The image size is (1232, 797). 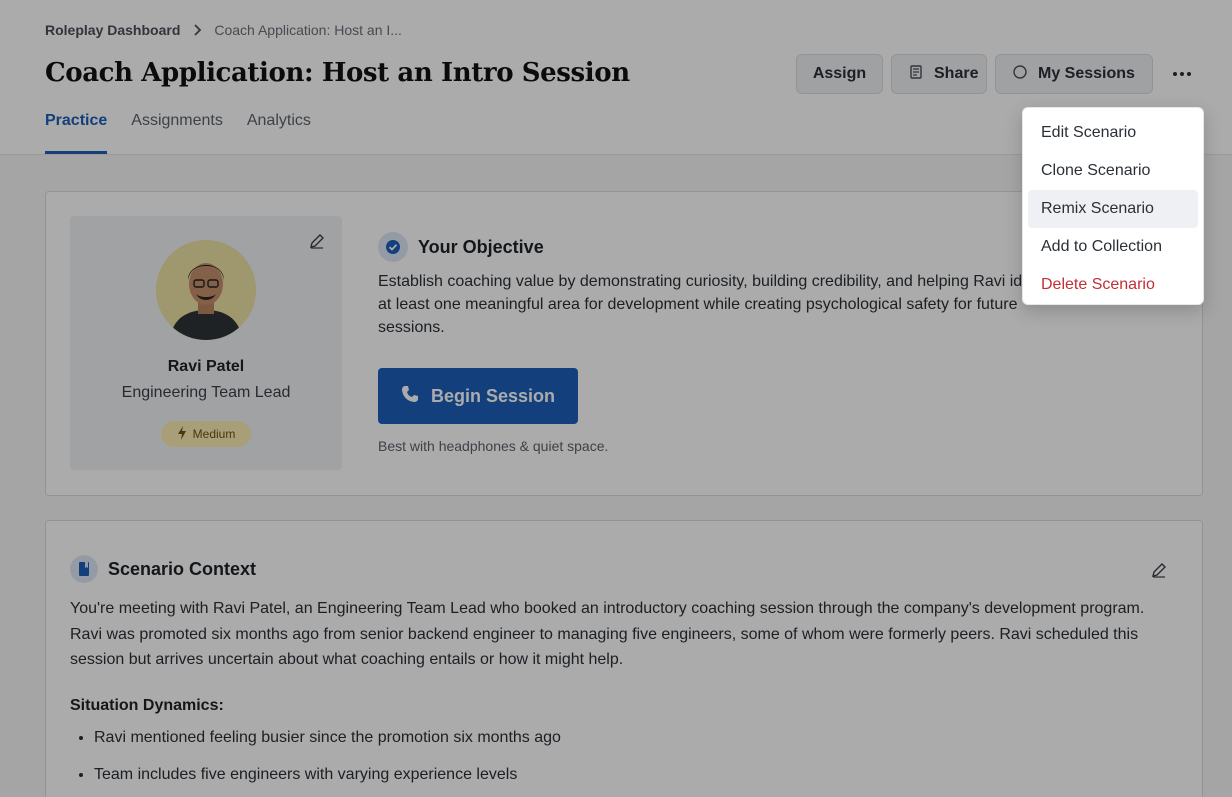 I want to click on menu-item-clone-scenario: Clone Scenario, so click(x=1113, y=171).